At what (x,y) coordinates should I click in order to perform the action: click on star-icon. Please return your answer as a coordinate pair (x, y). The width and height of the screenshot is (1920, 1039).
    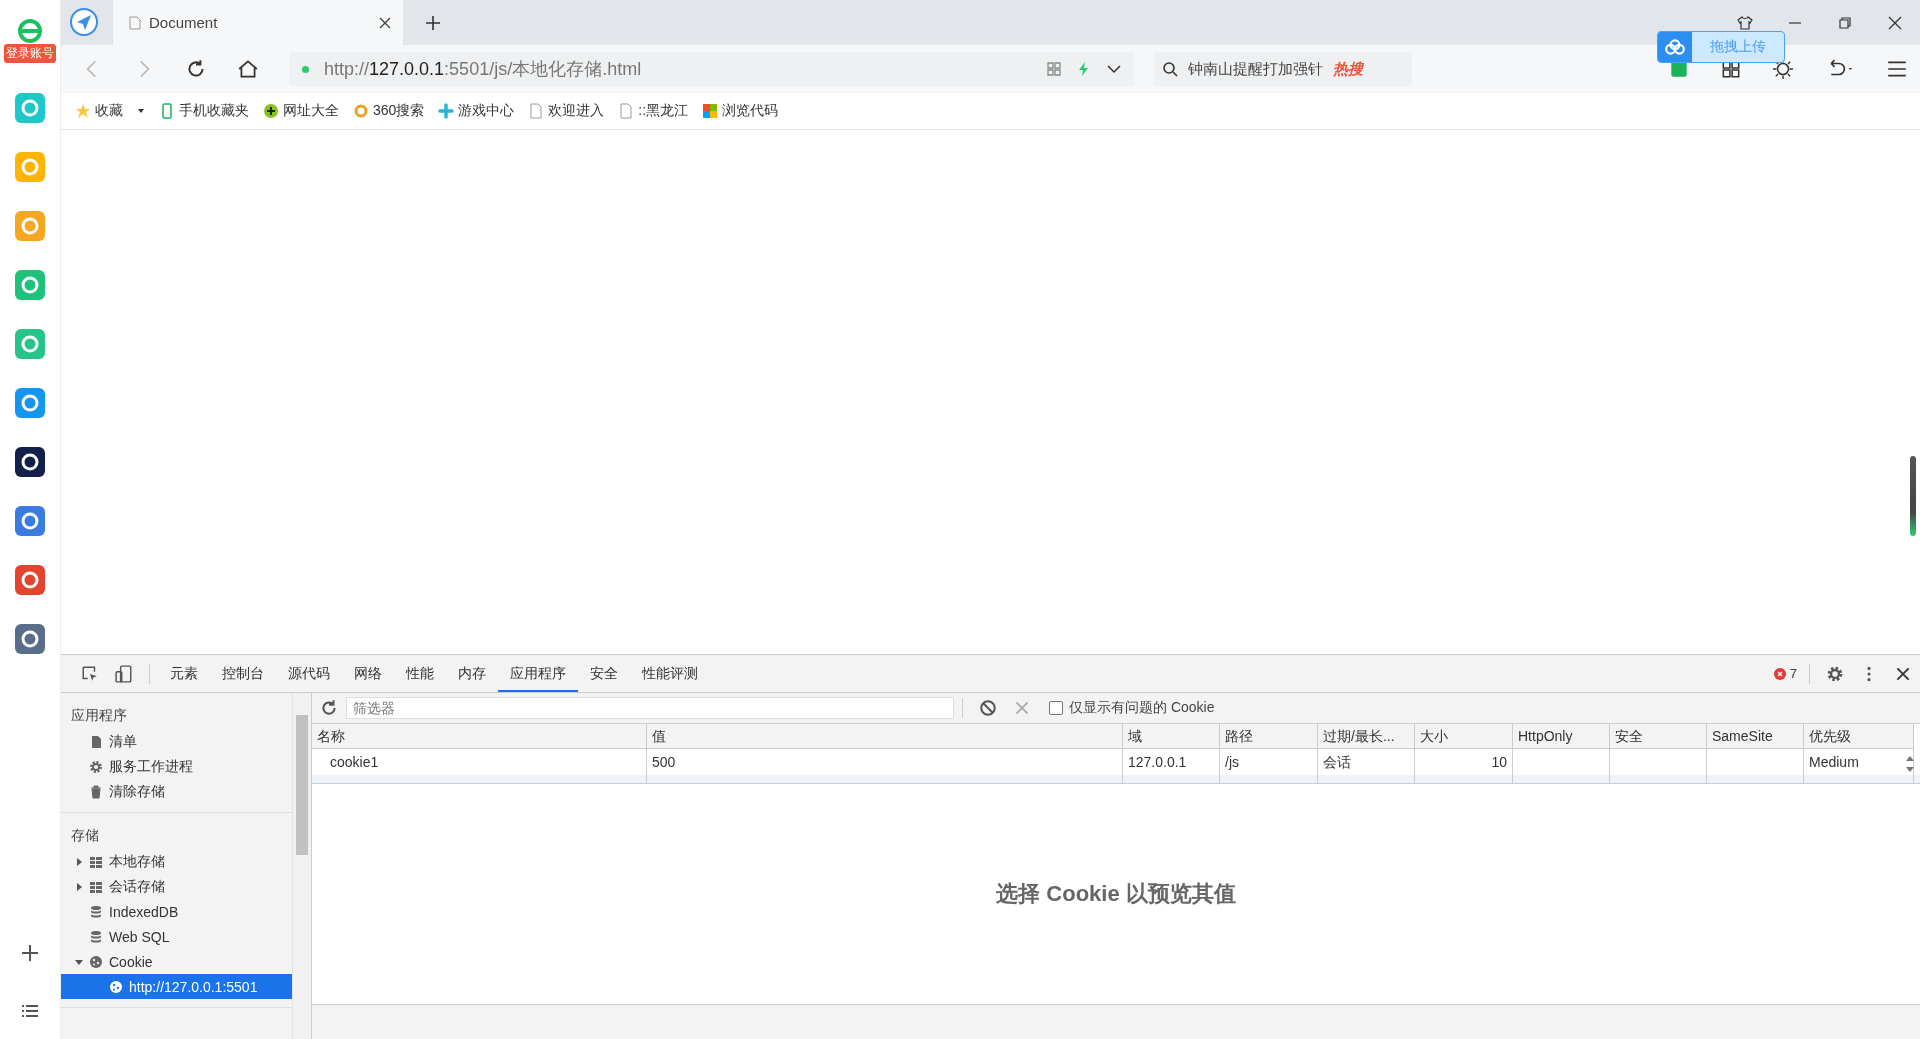
    Looking at the image, I should click on (83, 111).